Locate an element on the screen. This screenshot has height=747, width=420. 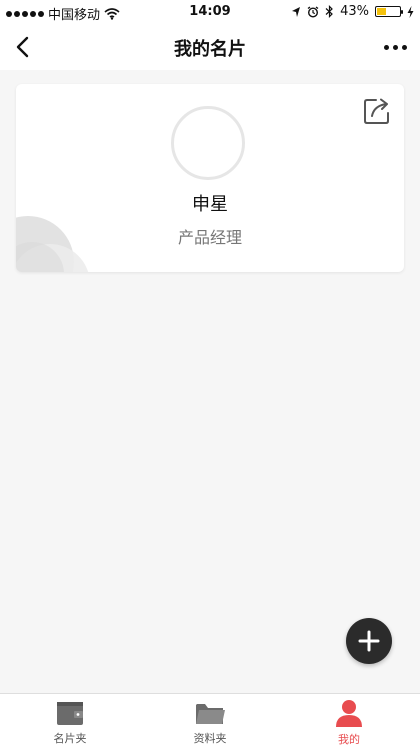
battery-percent: 43% is located at coordinates (354, 11).